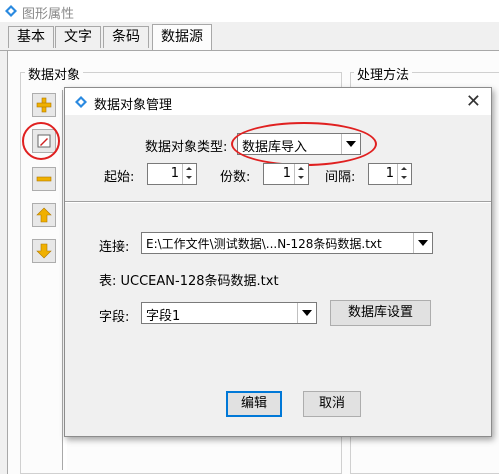 The height and width of the screenshot is (474, 499). I want to click on start-value: 1, so click(174, 173).